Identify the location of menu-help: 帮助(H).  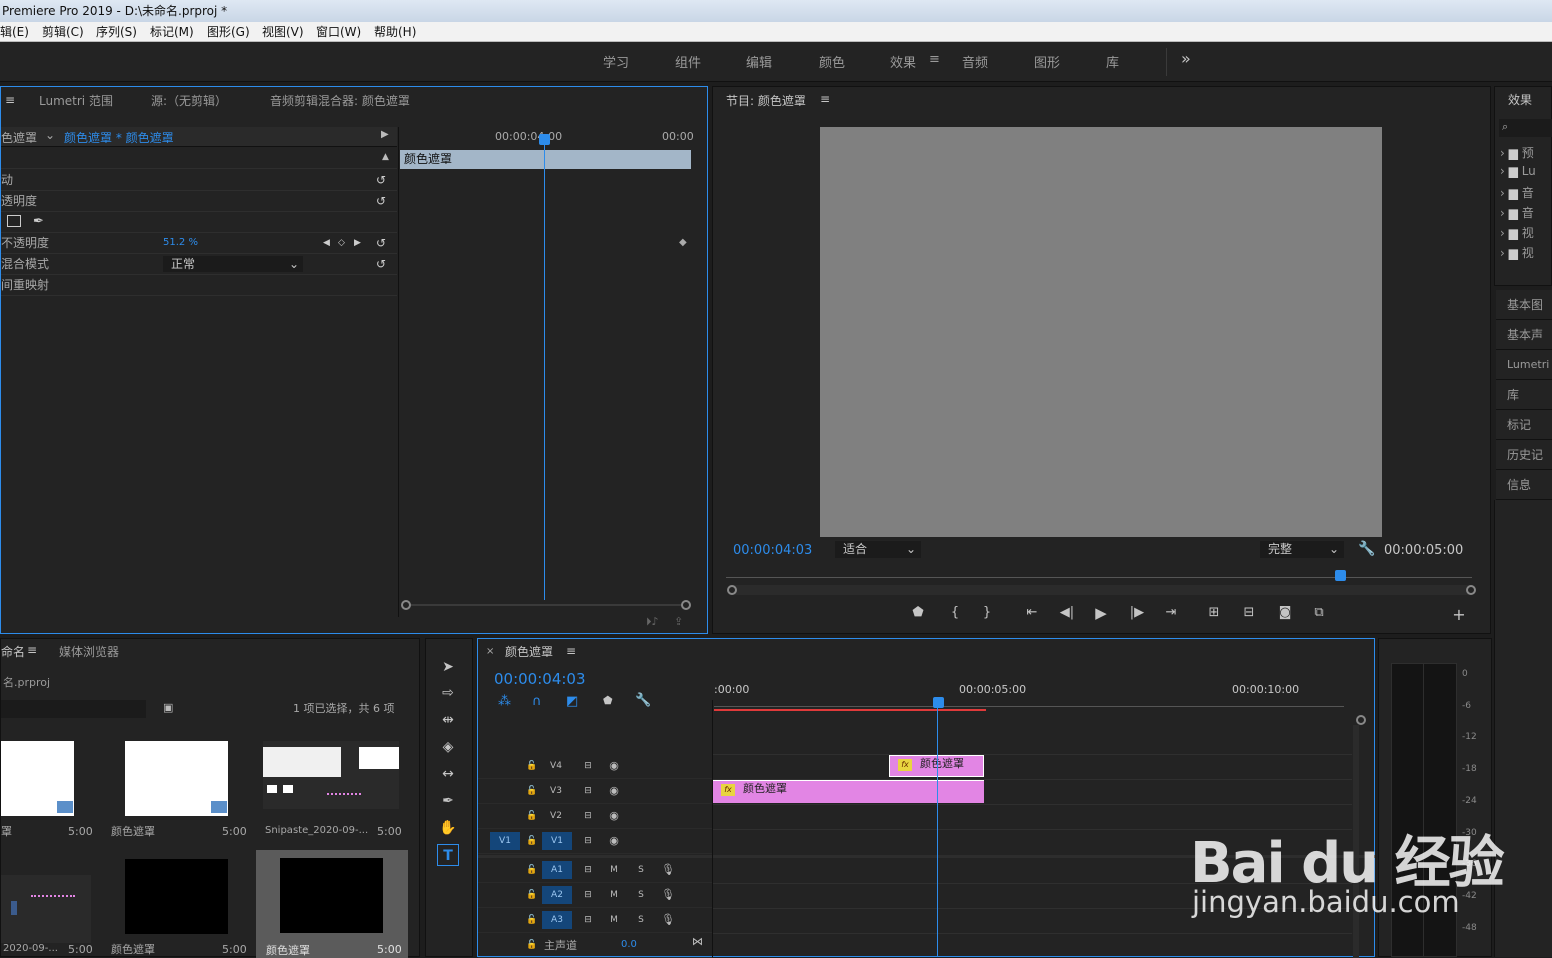
(395, 32).